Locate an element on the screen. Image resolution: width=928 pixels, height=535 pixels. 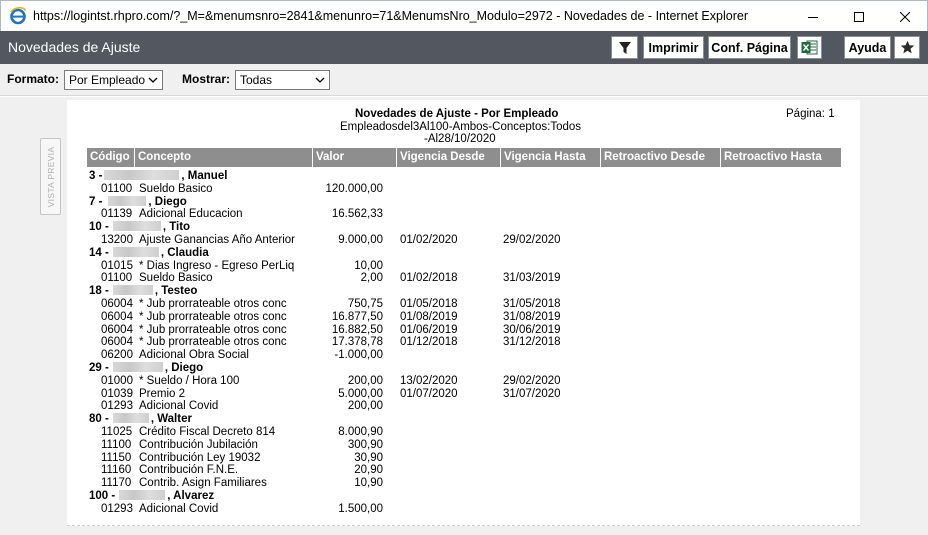
concepto-cell: Contrib. Asign Familiares is located at coordinates (203, 483).